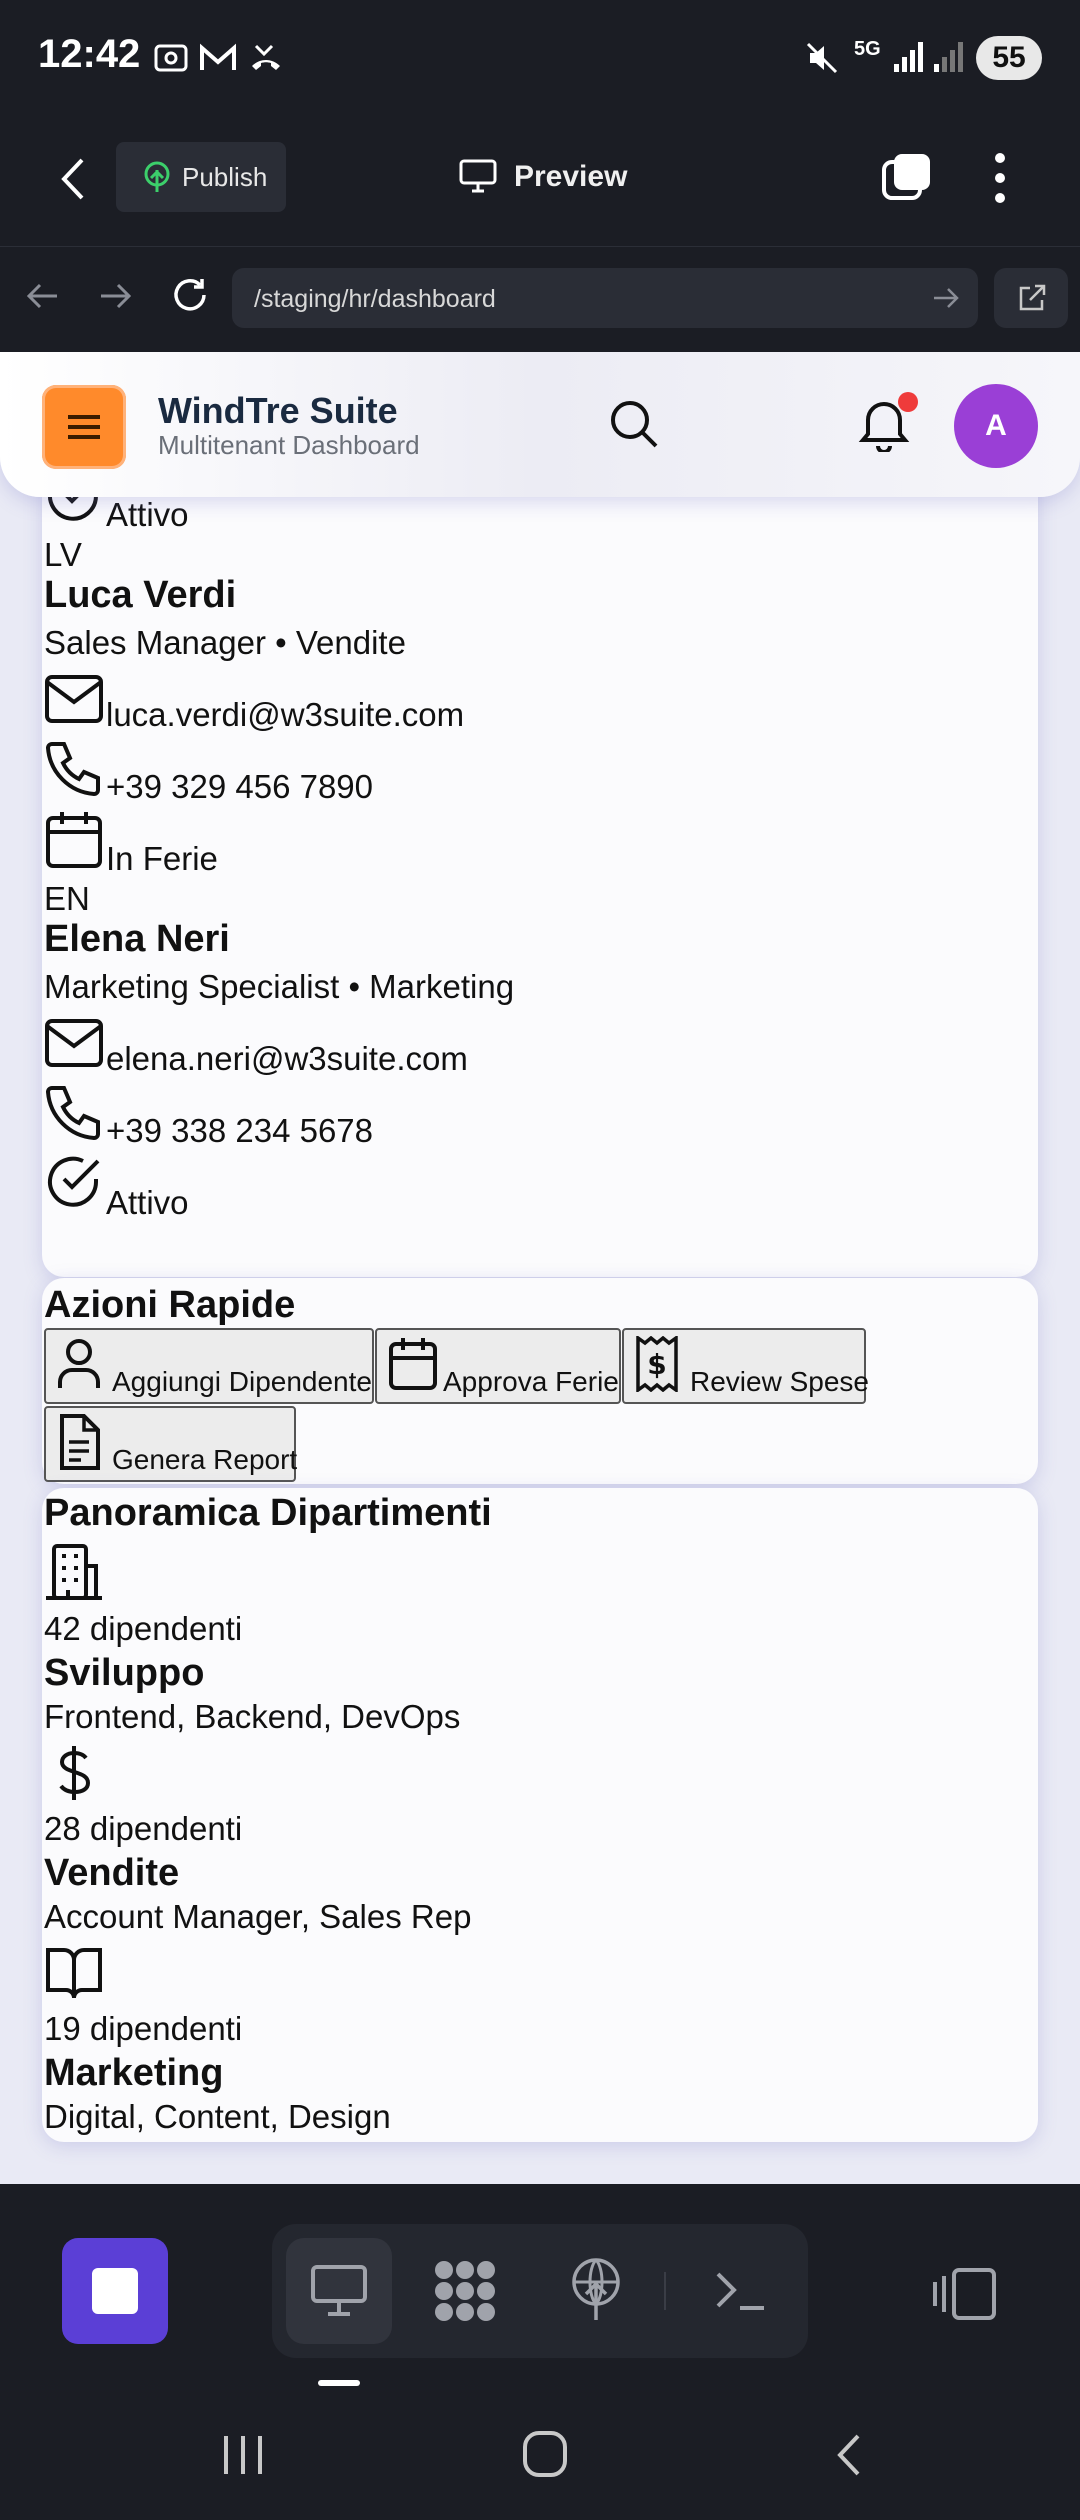  Describe the element at coordinates (531, 1381) in the screenshot. I see `approve-leave-label: Approva Ferie` at that location.